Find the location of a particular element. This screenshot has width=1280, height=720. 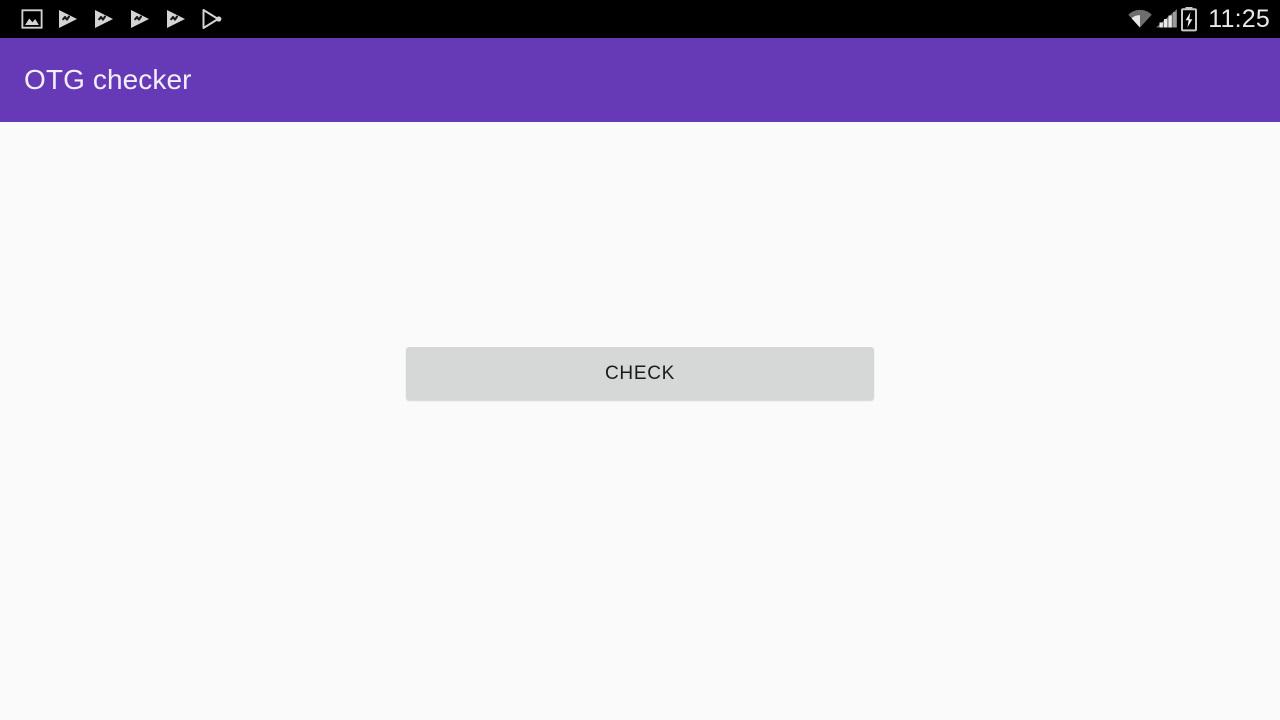

status-bar-notification-icons is located at coordinates (122, 19).